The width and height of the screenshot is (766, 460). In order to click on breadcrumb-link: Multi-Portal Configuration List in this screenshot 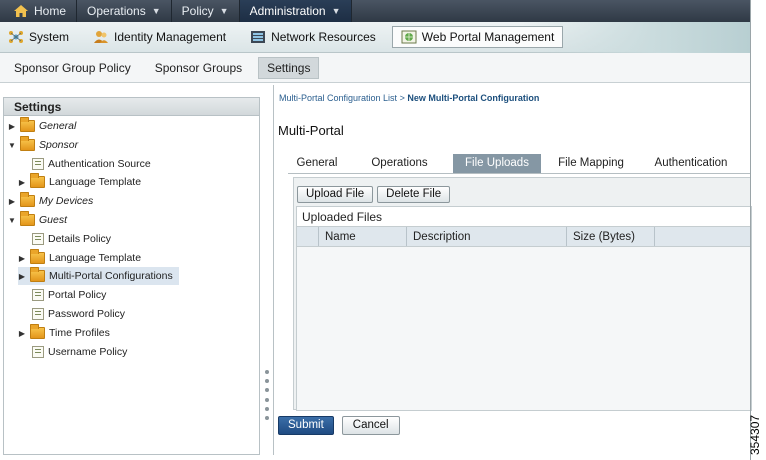, I will do `click(338, 98)`.